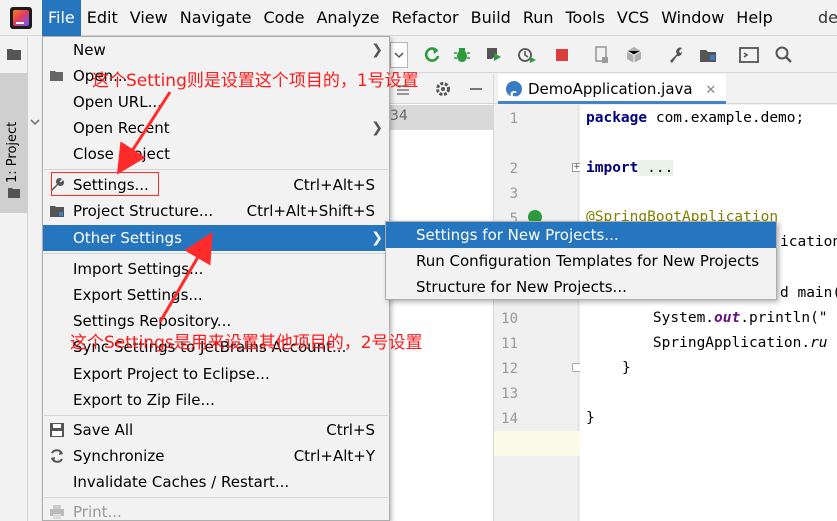 This screenshot has width=837, height=521. What do you see at coordinates (476, 89) in the screenshot?
I see `minimize-icon` at bounding box center [476, 89].